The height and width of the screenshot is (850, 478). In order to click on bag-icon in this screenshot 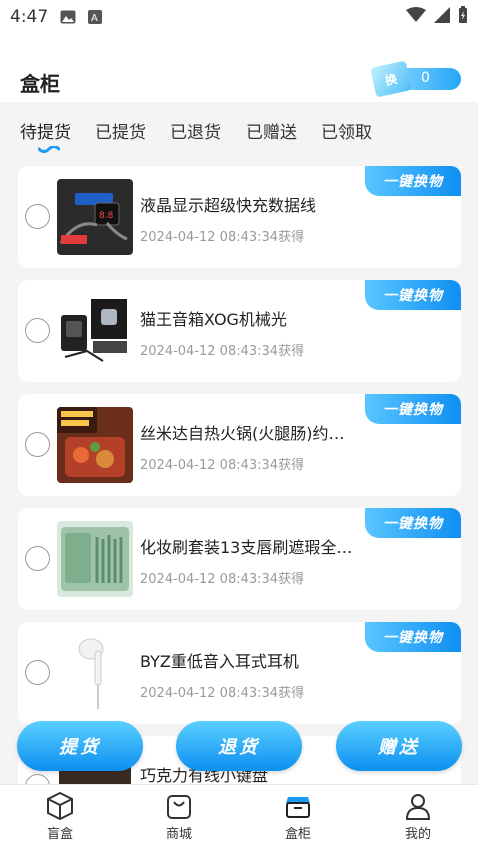, I will do `click(179, 807)`.